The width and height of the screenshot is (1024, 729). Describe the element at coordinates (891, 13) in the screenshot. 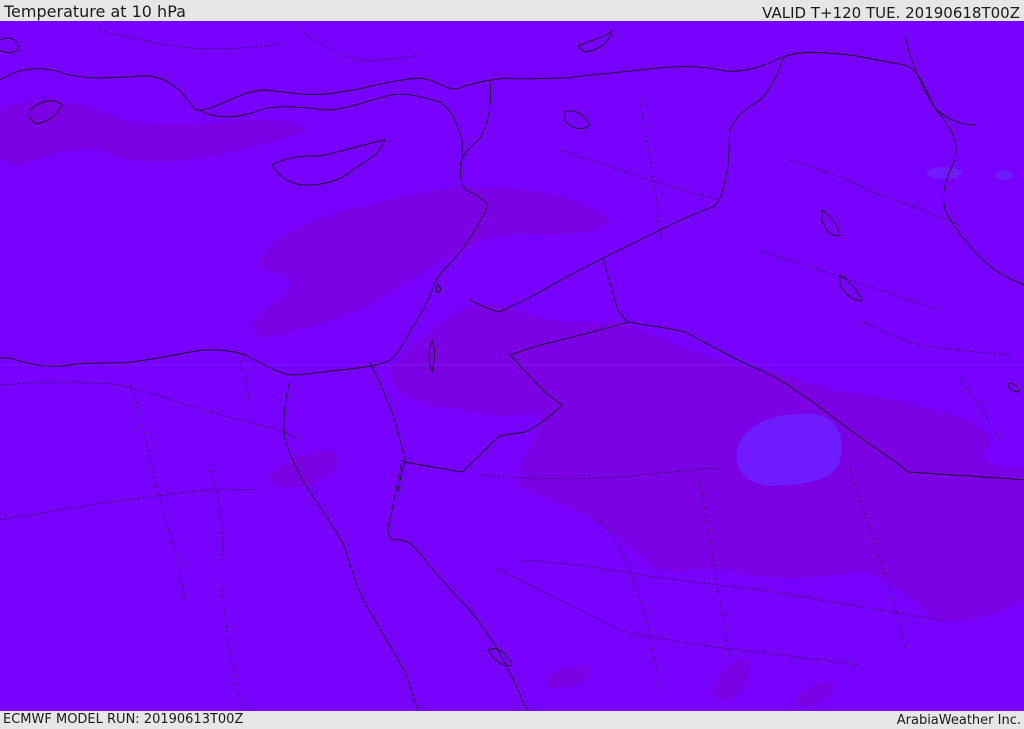

I see `valid-time-label: VALID T+120 TUE. 20190618T00Z` at that location.